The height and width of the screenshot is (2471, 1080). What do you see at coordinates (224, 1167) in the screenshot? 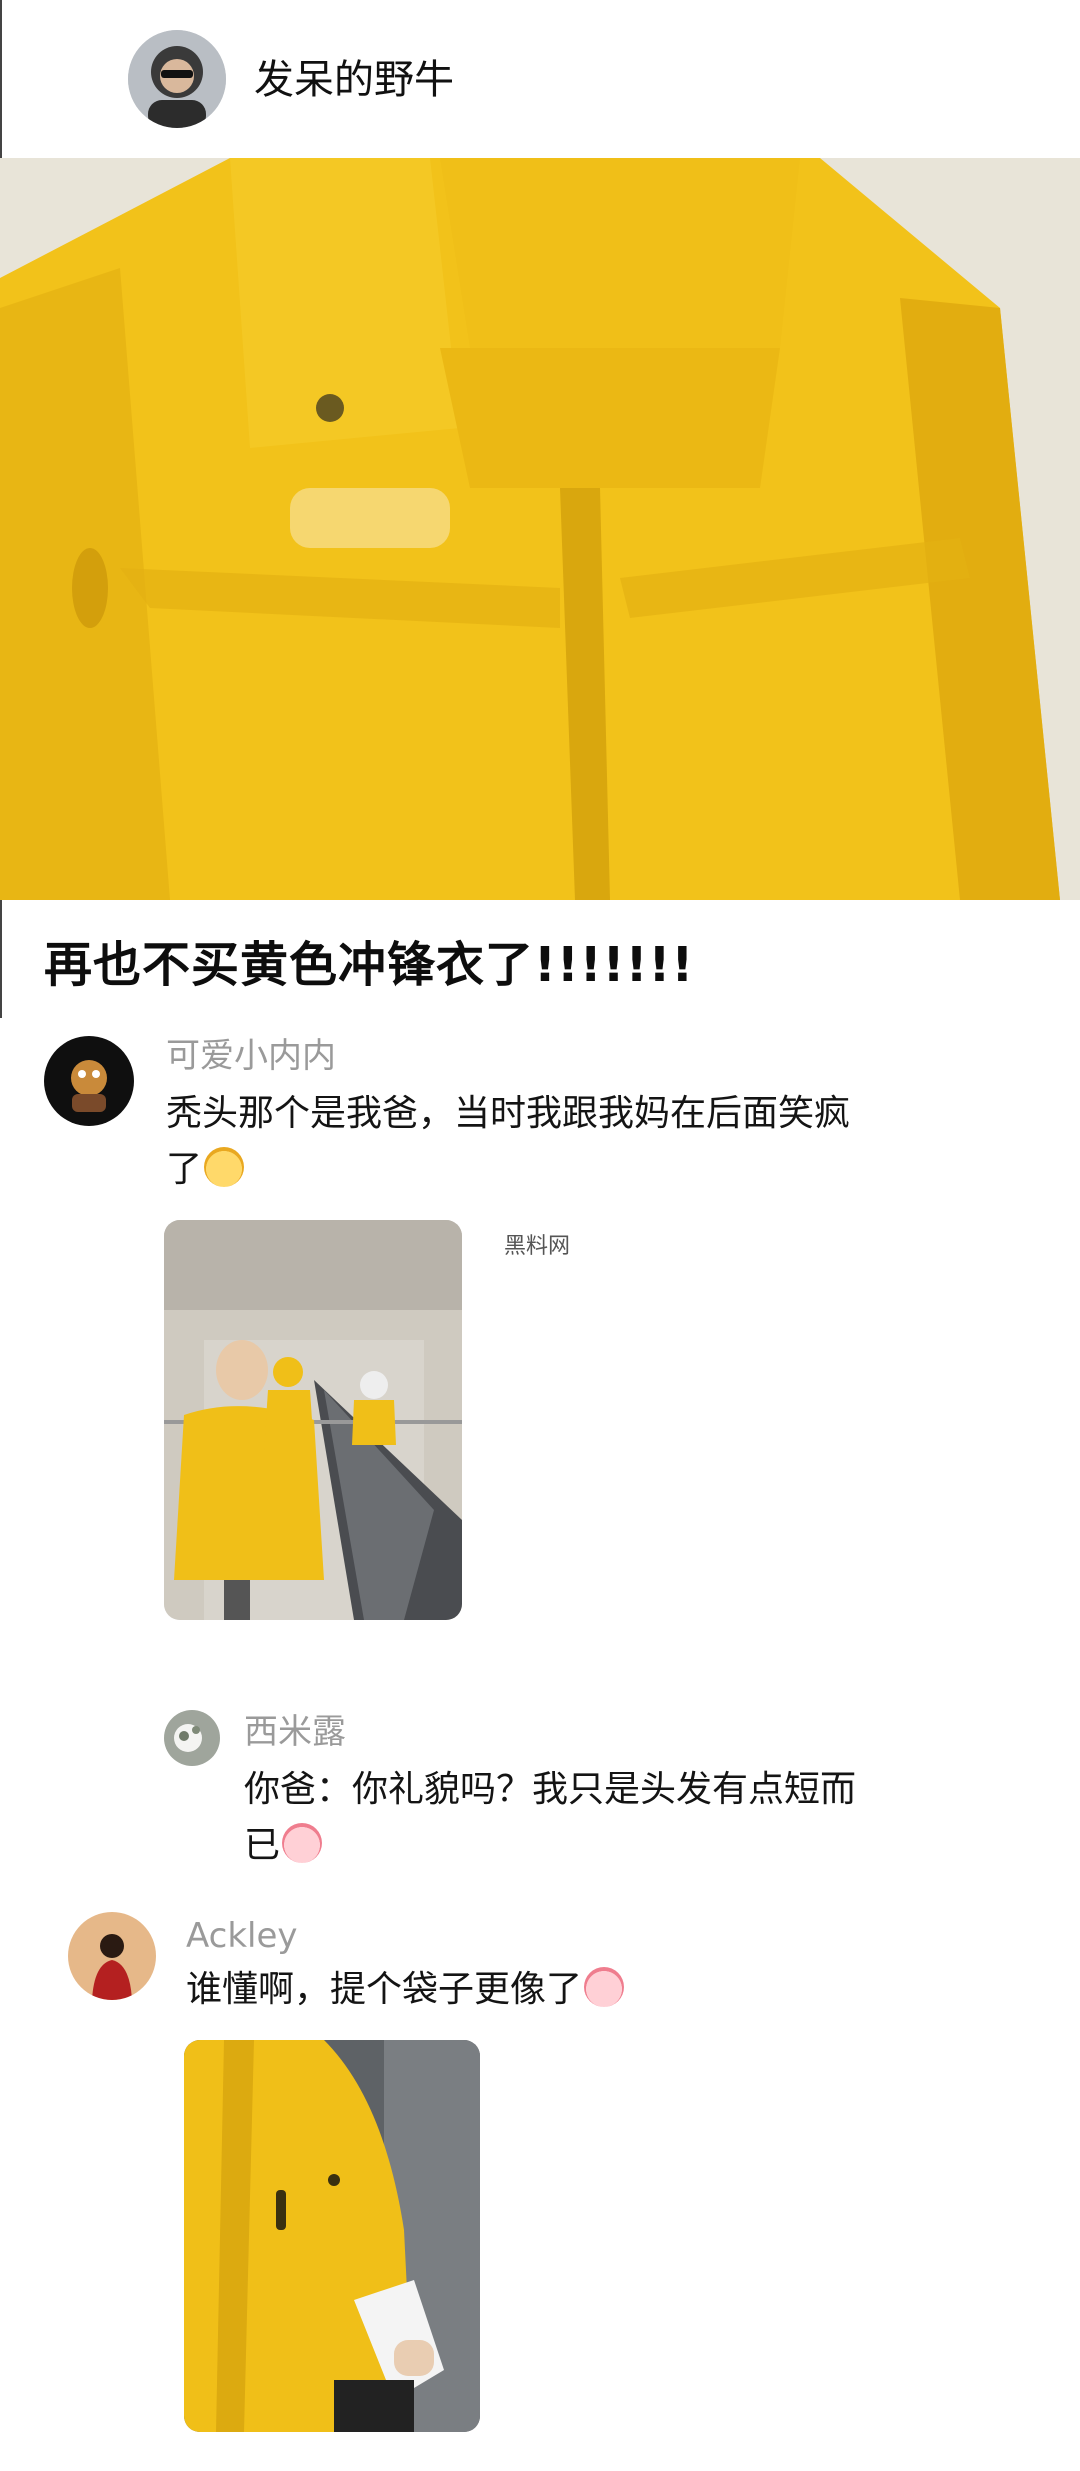
I see `smiling-face-emoji-icon` at bounding box center [224, 1167].